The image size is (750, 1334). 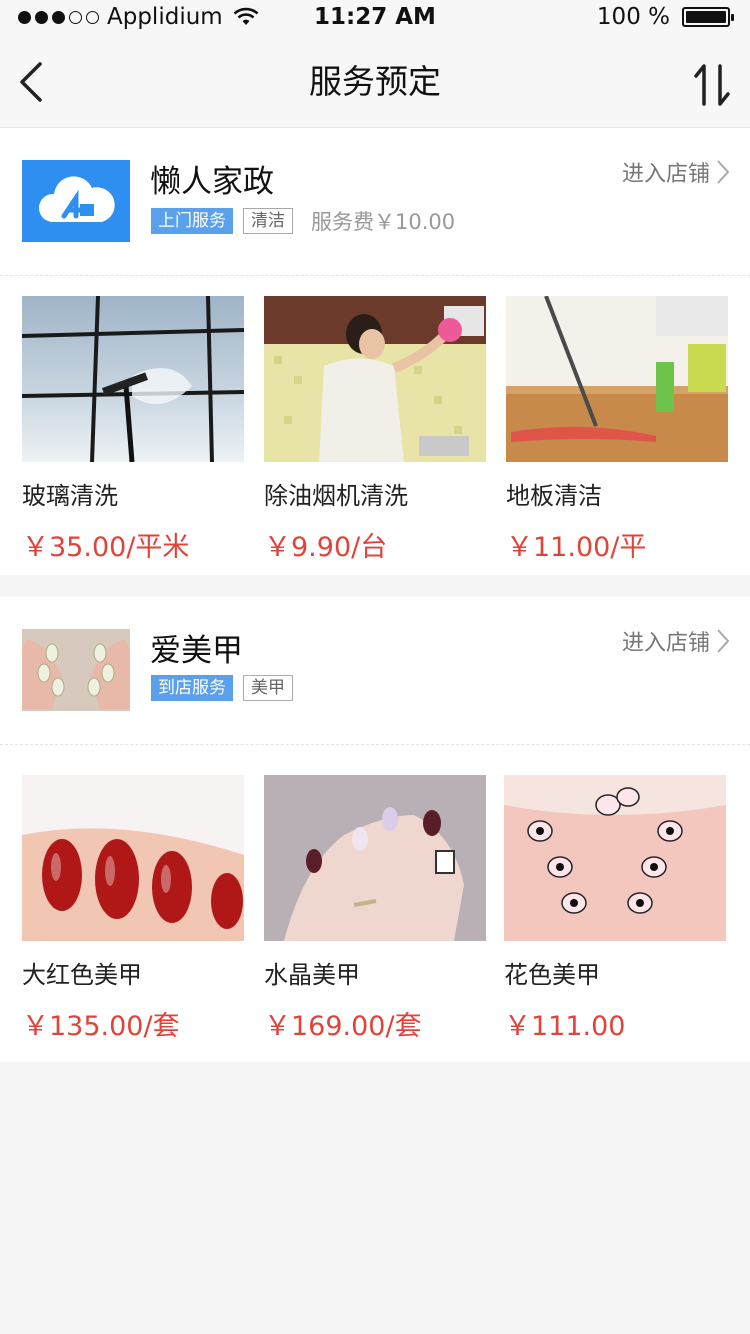 I want to click on product-item: 除油烟机清洗 ￥9.90/台, so click(x=375, y=430).